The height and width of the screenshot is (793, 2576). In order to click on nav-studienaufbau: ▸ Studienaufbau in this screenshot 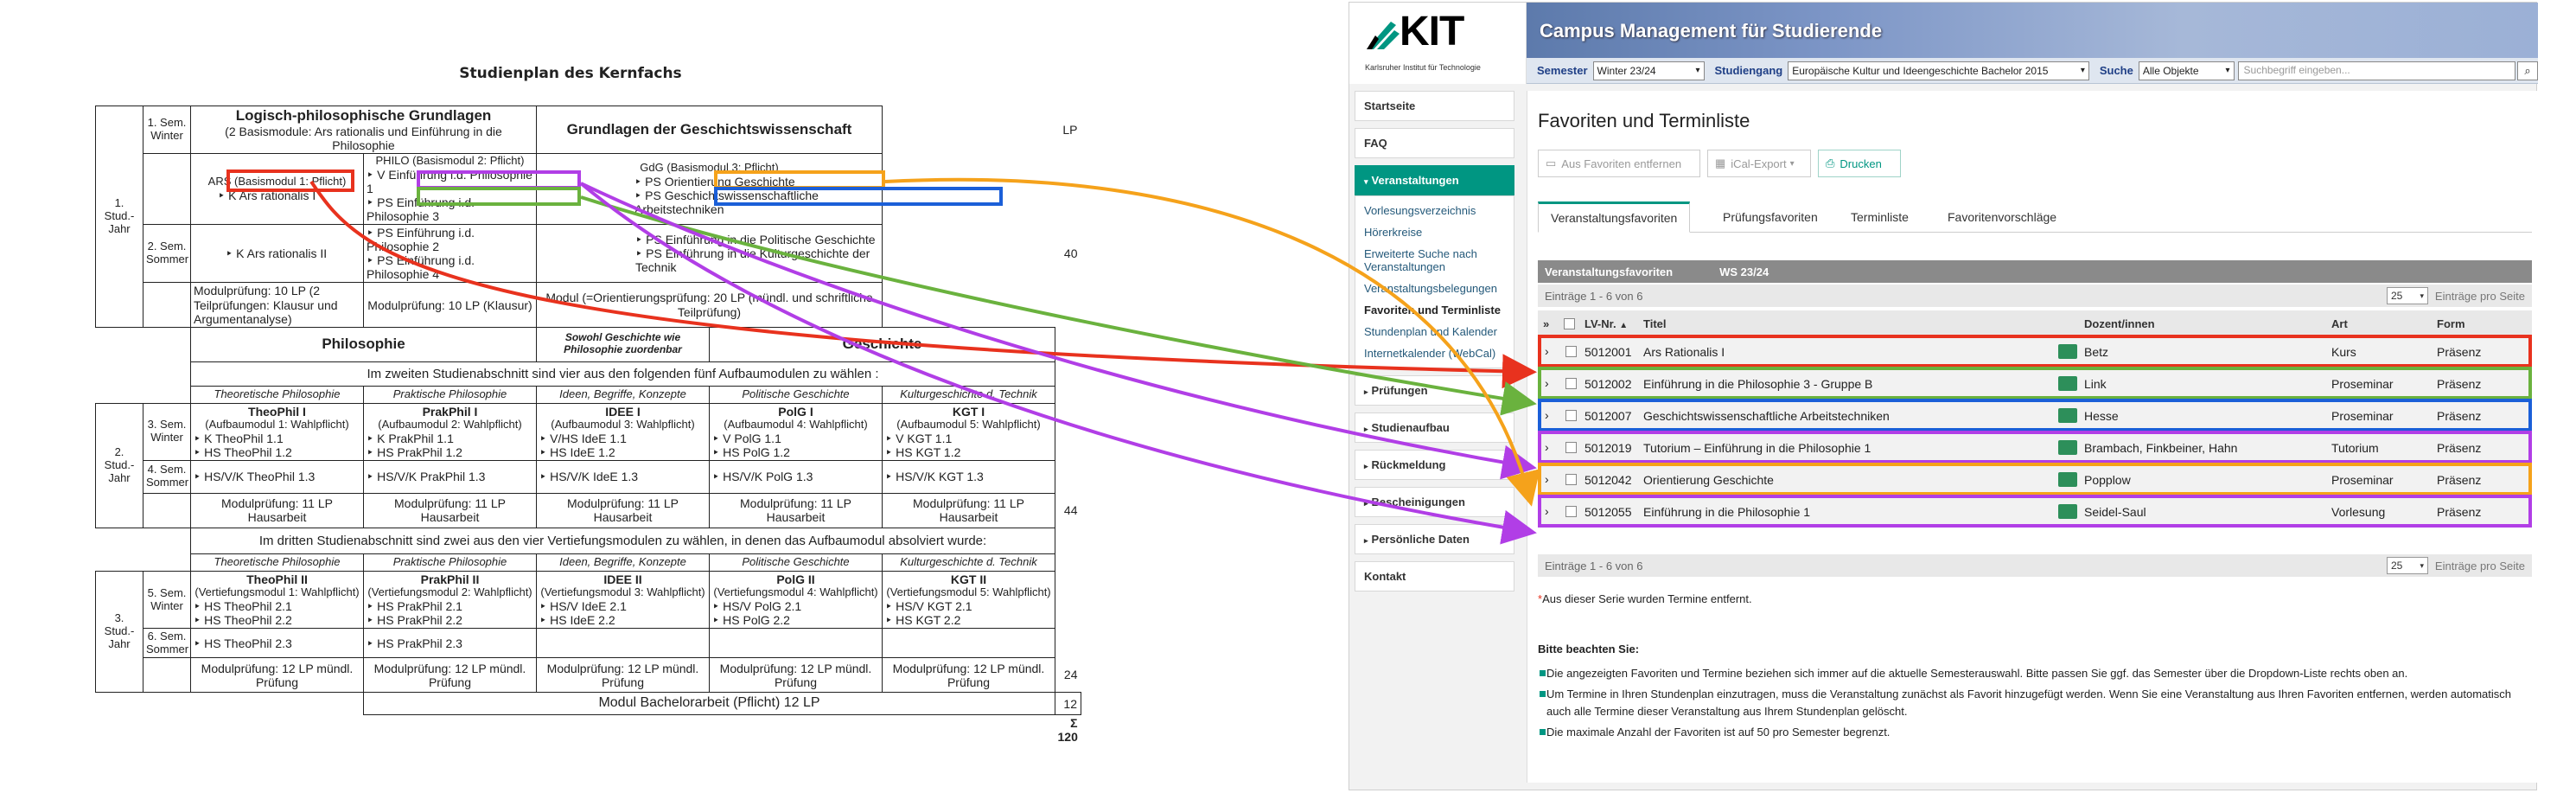, I will do `click(1434, 427)`.